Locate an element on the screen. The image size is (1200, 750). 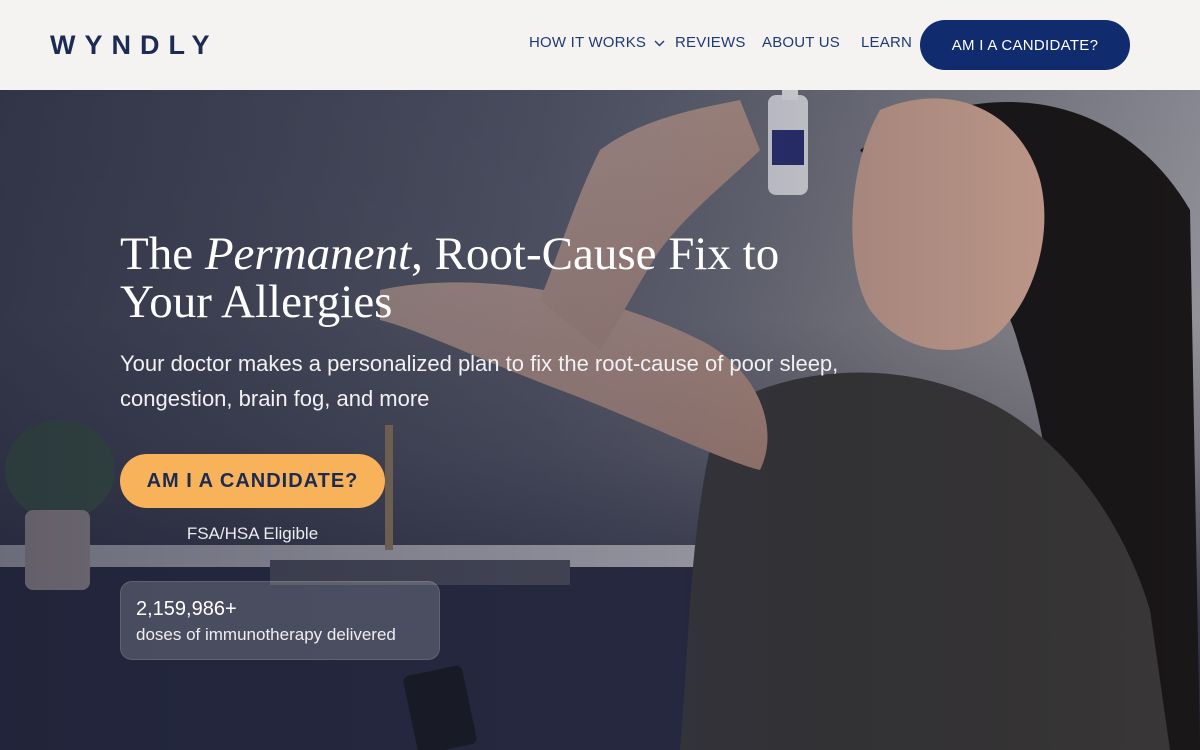
headline-emphasis: Permanent is located at coordinates (308, 254).